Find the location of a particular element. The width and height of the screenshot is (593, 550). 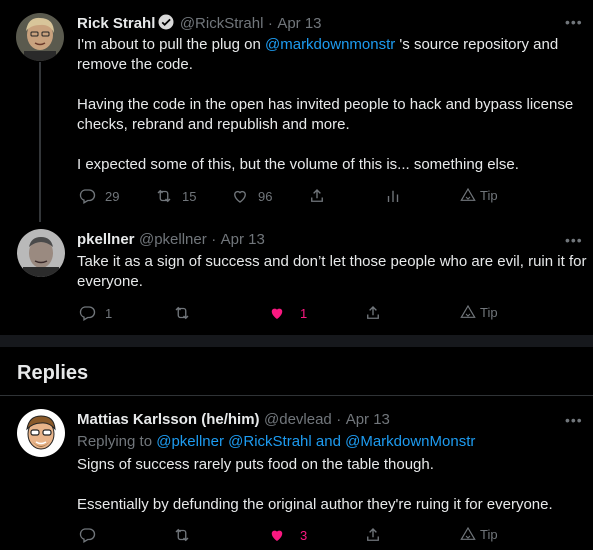

like-count: 96 is located at coordinates (265, 196).